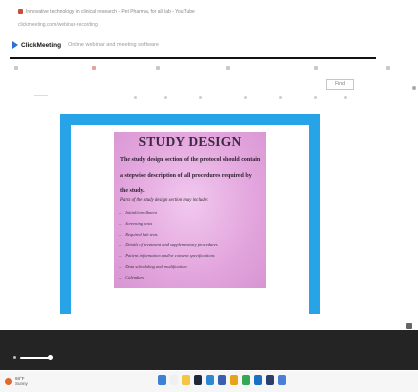  What do you see at coordinates (270, 380) in the screenshot?
I see `store-icon` at bounding box center [270, 380].